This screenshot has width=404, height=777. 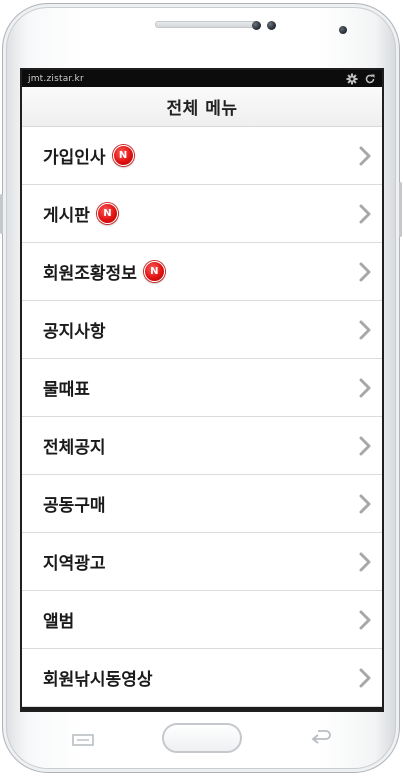 What do you see at coordinates (202, 446) in the screenshot?
I see `menu-item-all-notices: 전체공지` at bounding box center [202, 446].